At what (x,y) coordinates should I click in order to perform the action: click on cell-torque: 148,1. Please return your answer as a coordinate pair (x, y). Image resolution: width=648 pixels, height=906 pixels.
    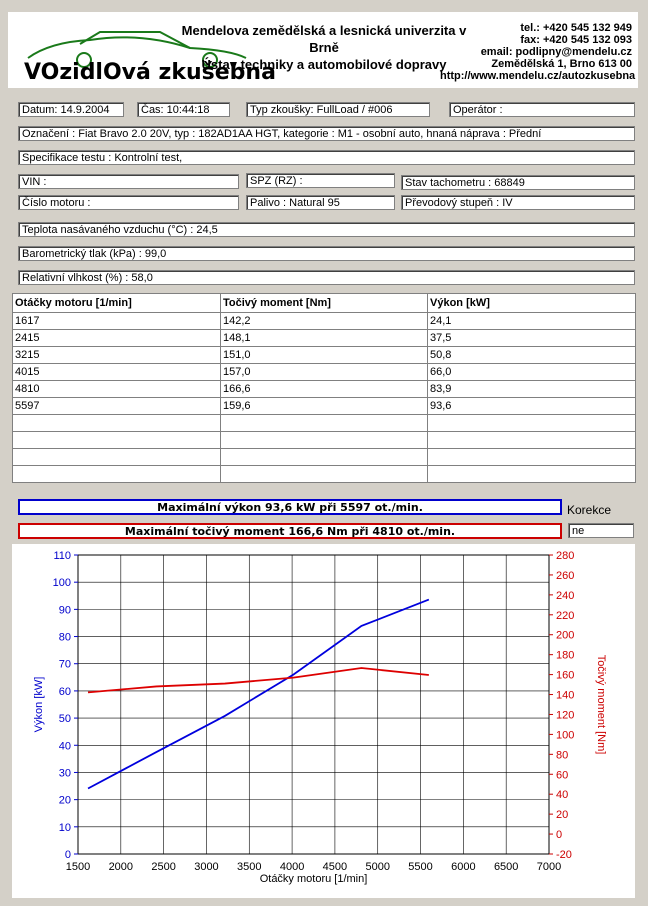
    Looking at the image, I should click on (324, 338).